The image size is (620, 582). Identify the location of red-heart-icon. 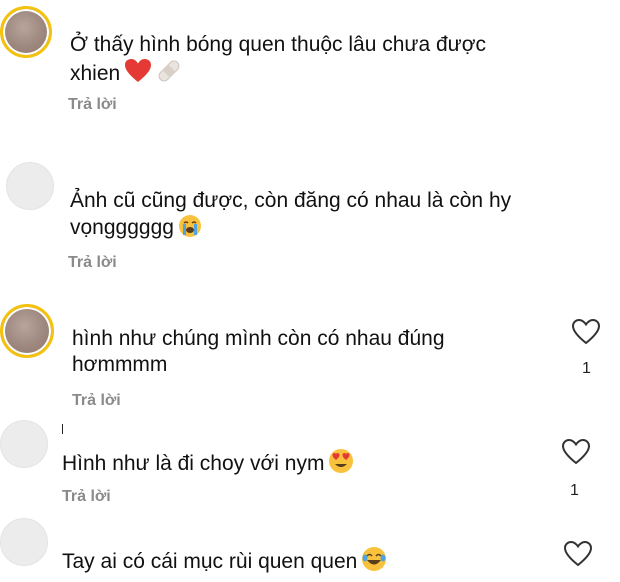
(138, 74).